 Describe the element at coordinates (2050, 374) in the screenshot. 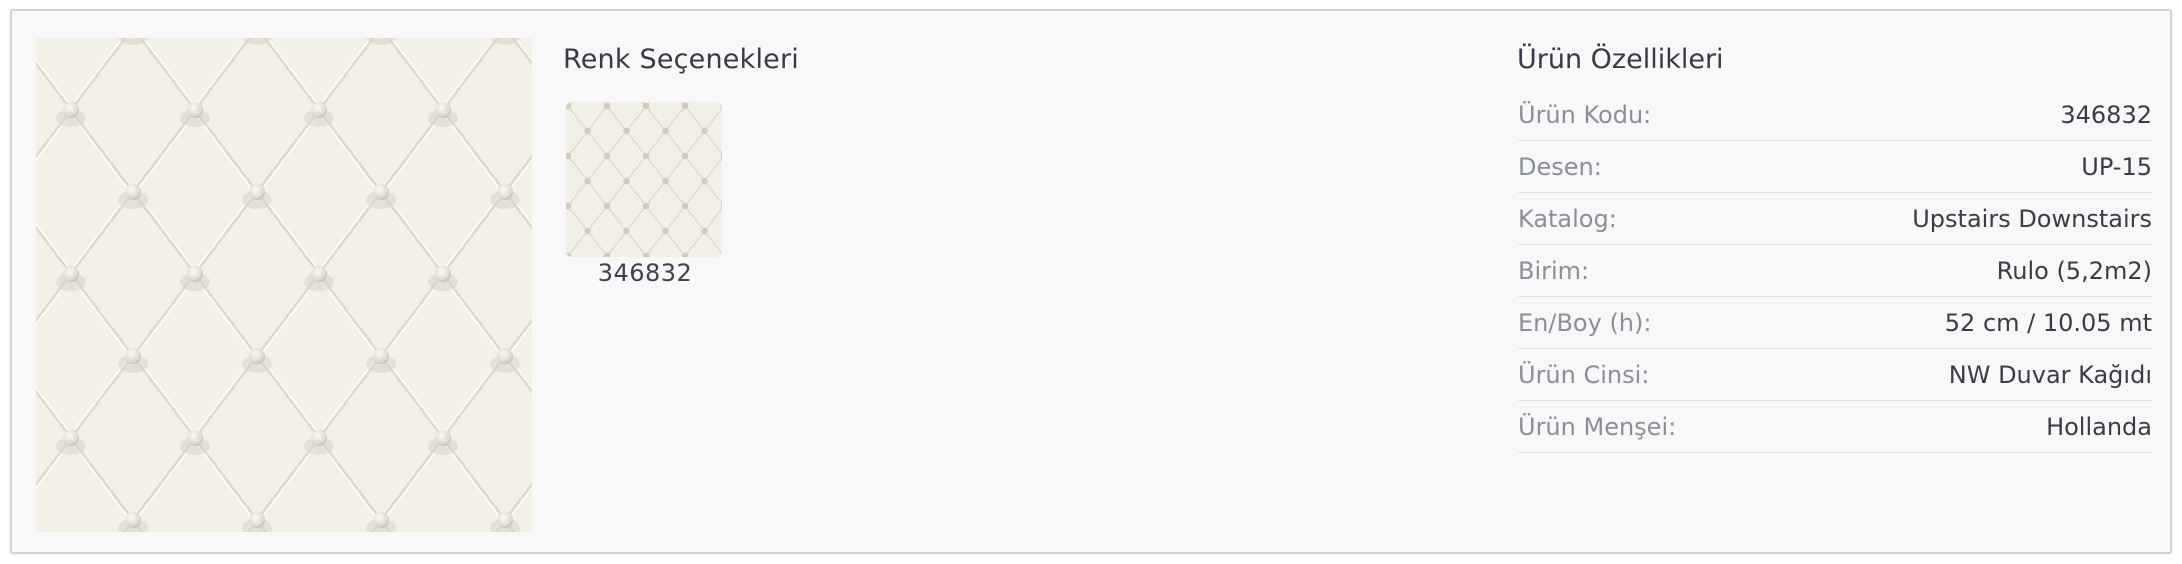

I see `spec-value: NW Duvar Kağıdı` at that location.